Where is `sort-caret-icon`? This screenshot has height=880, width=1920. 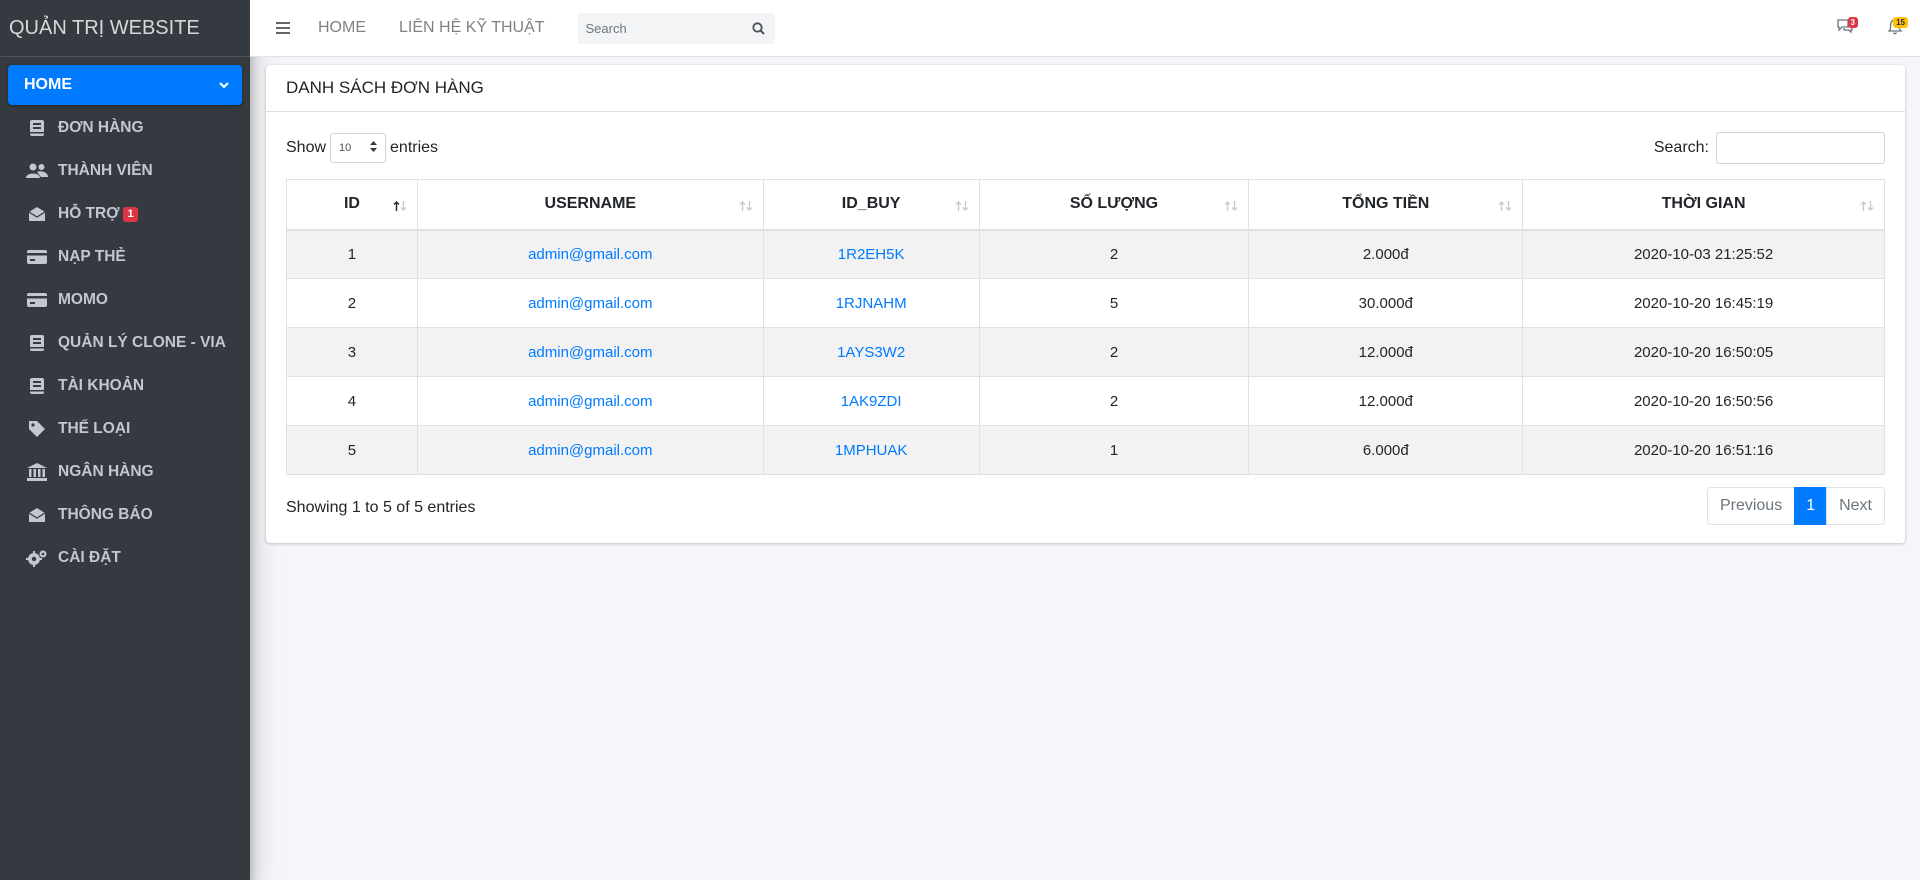 sort-caret-icon is located at coordinates (374, 148).